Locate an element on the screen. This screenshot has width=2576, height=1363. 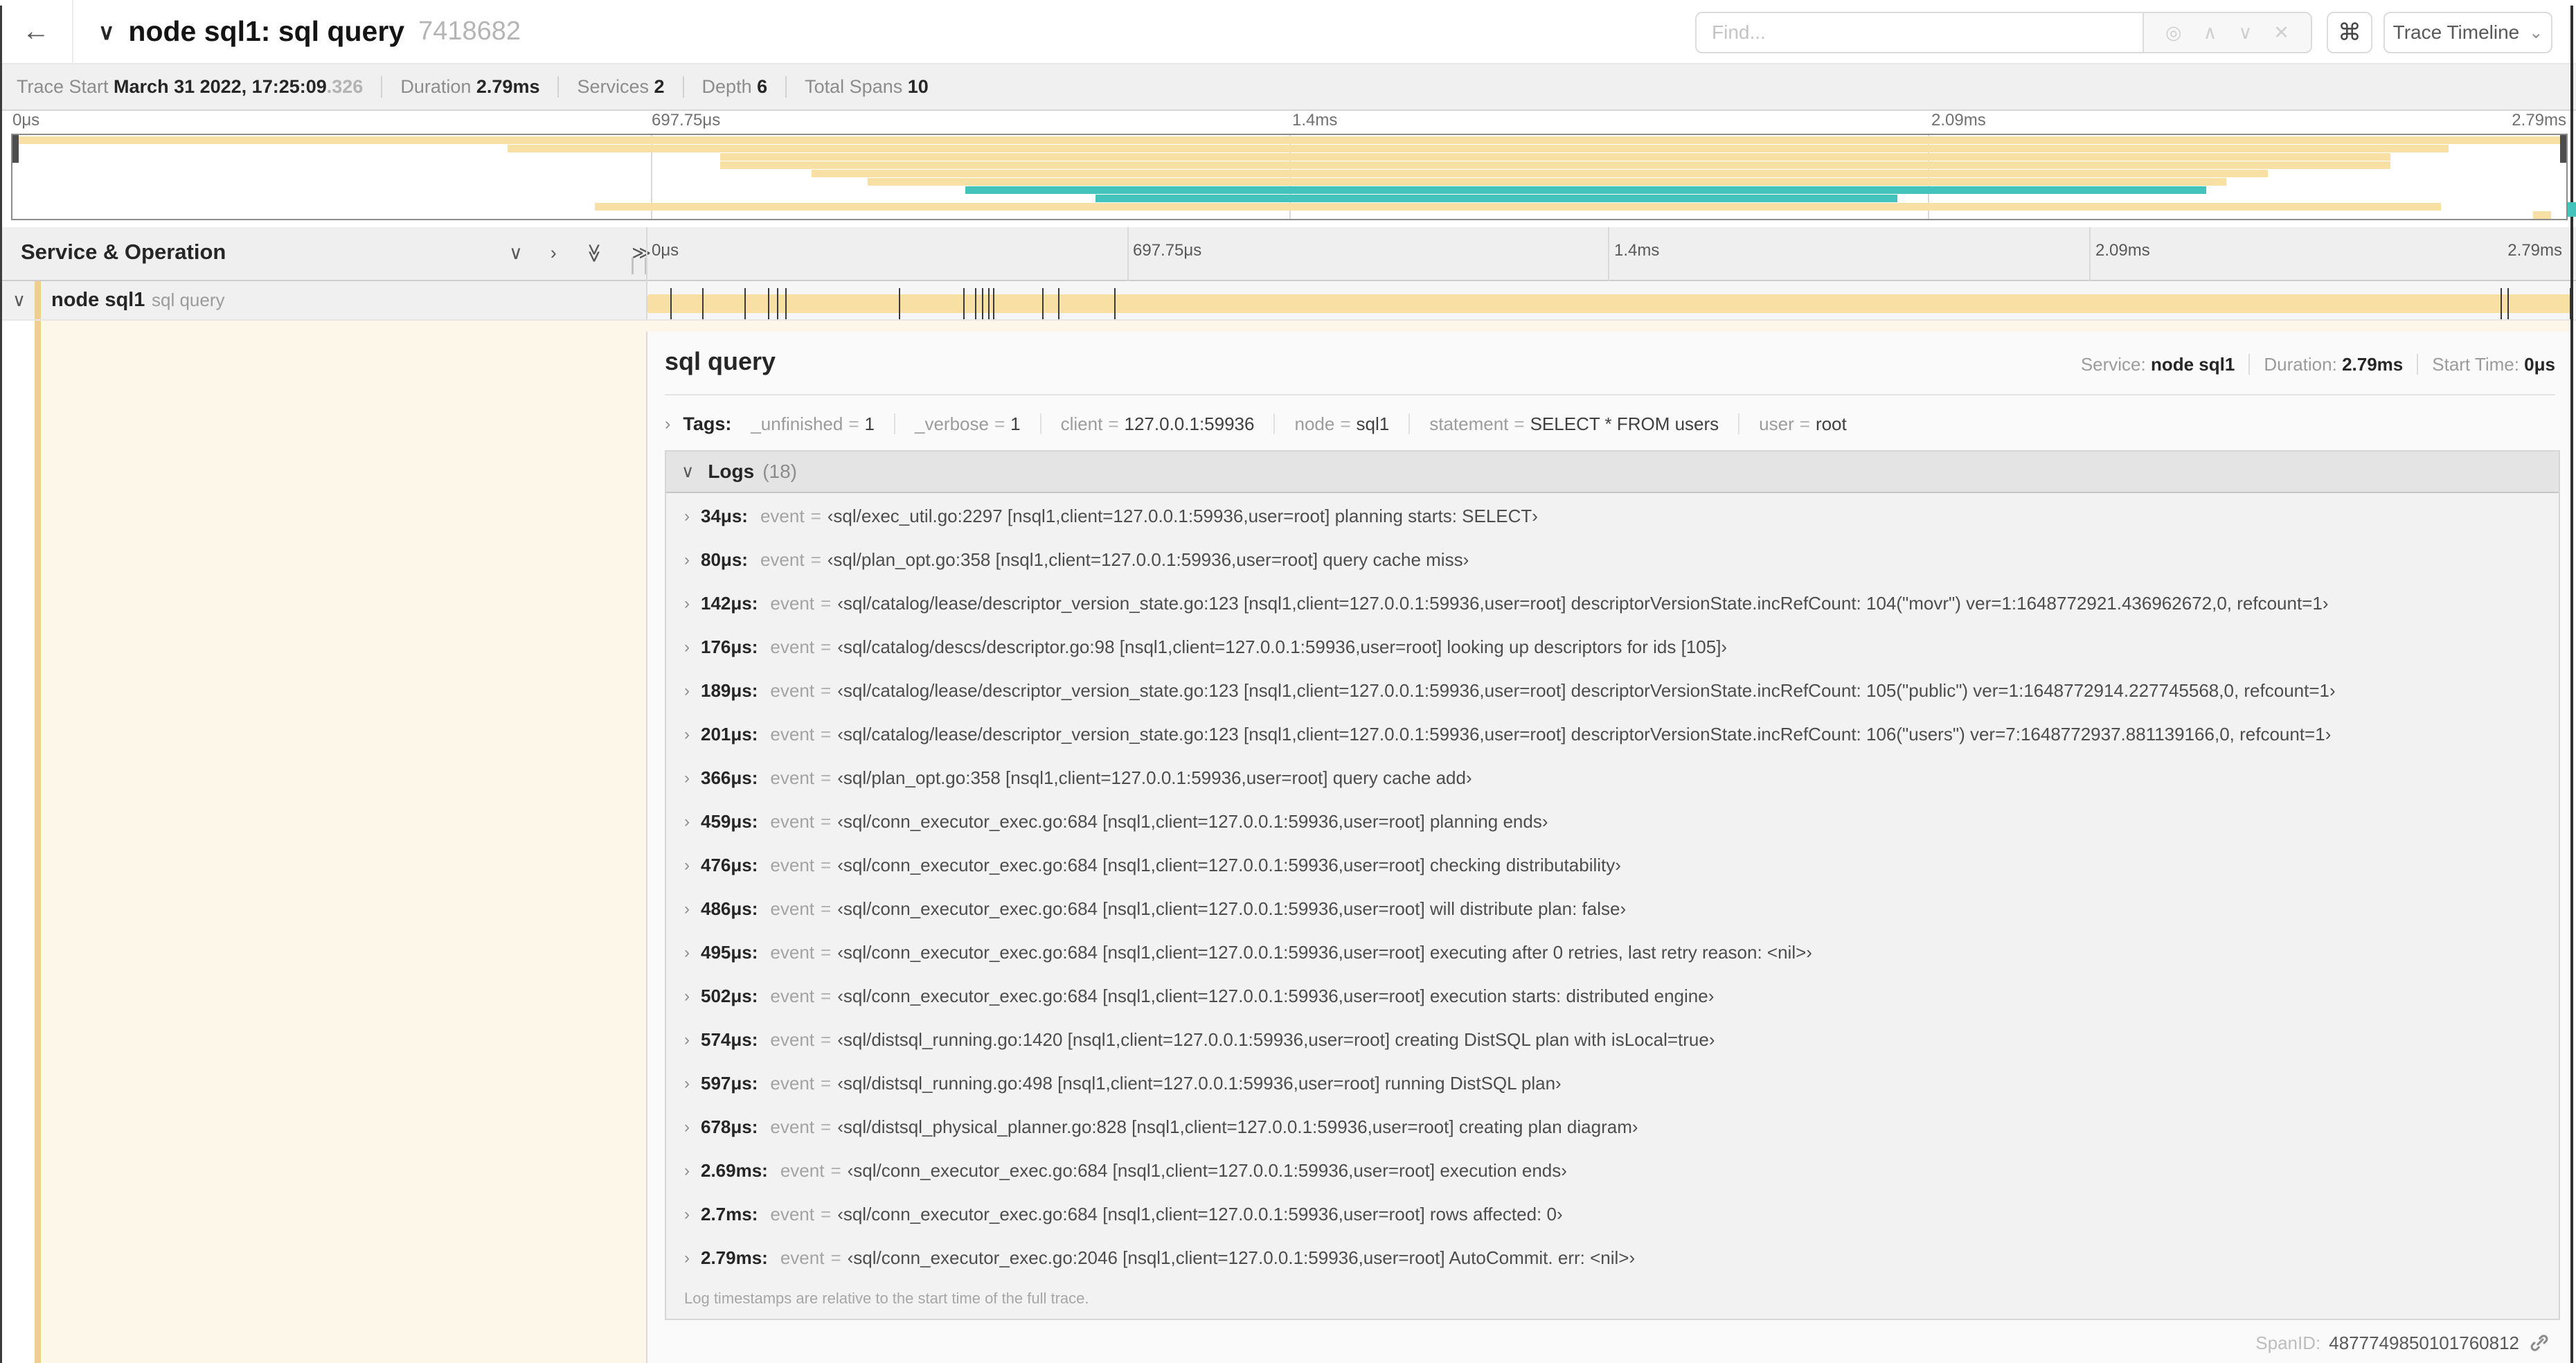
meta-label: Depth is located at coordinates (729, 86).